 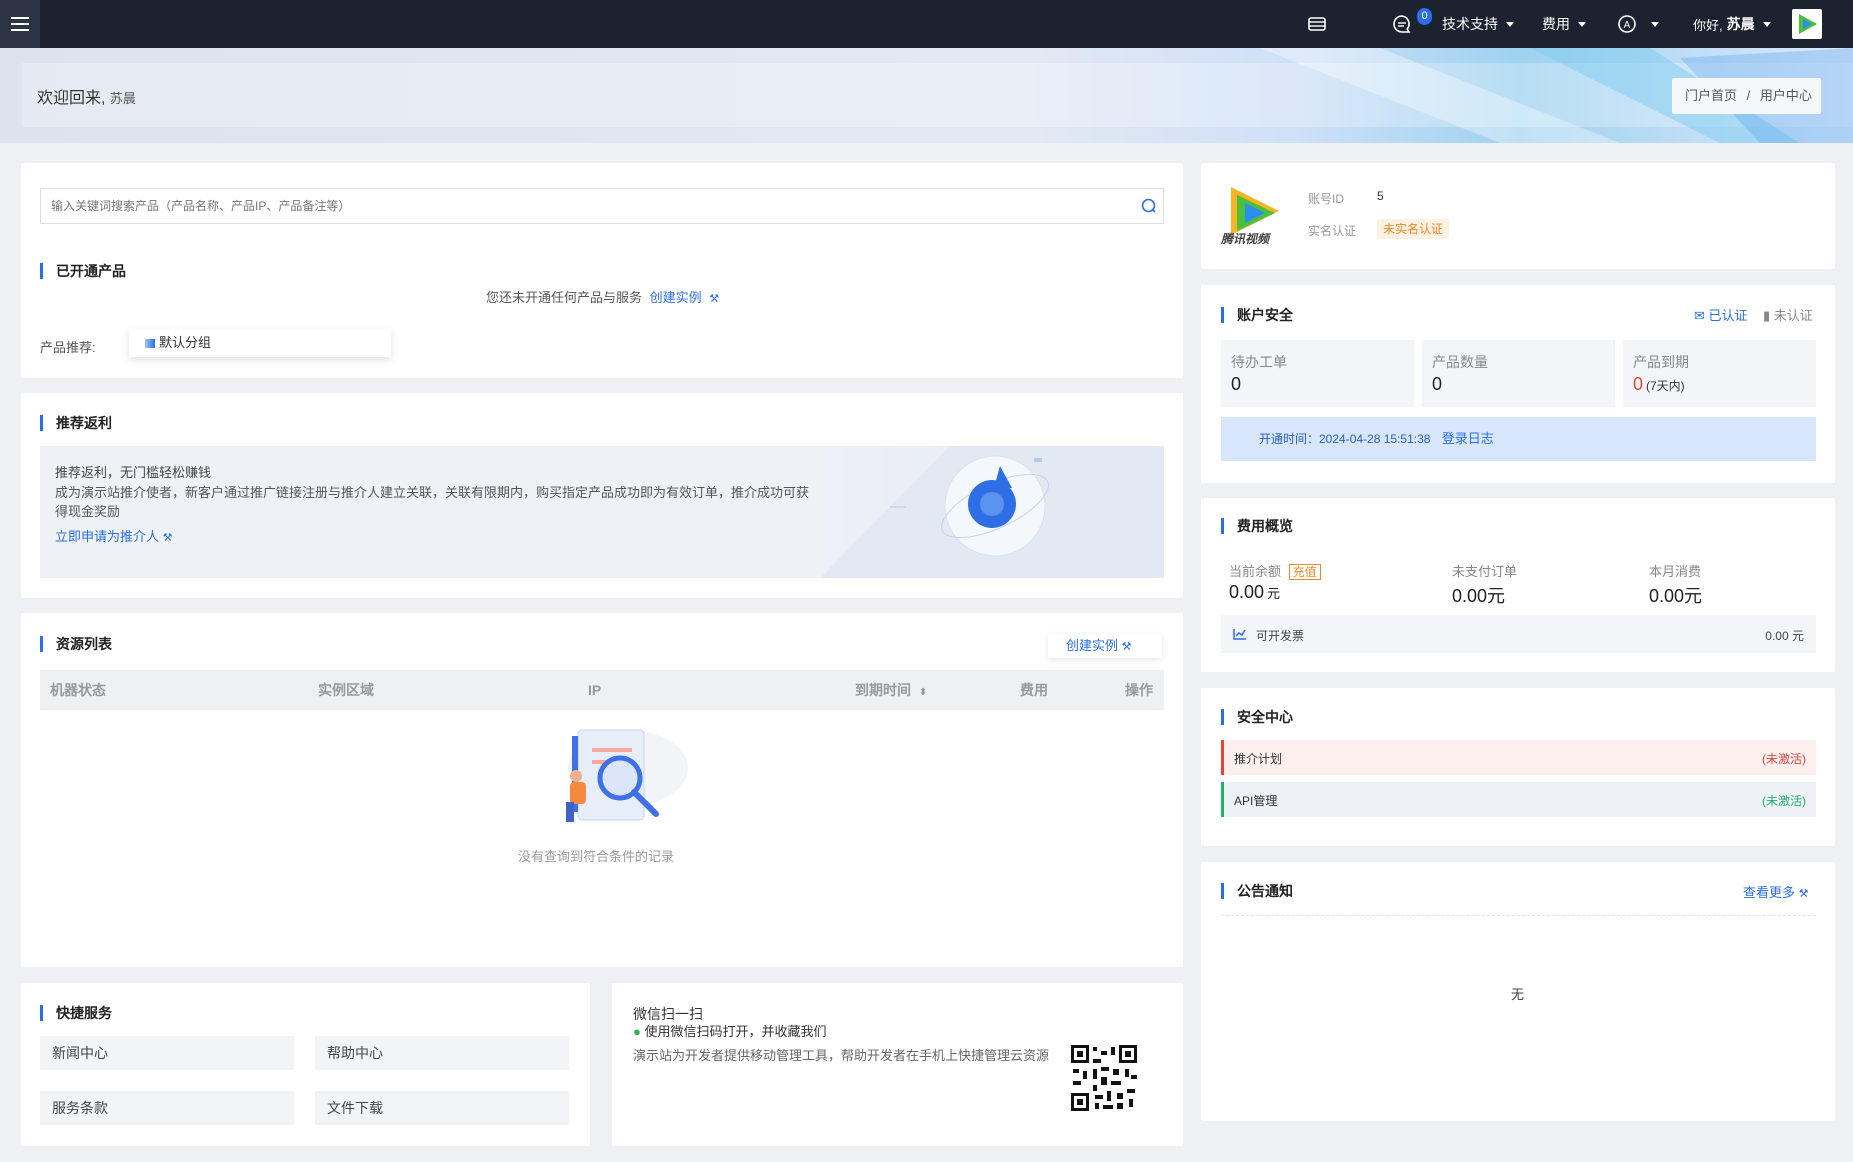 What do you see at coordinates (1518, 634) in the screenshot?
I see `invoice-bar: 可开发票 0.00 元` at bounding box center [1518, 634].